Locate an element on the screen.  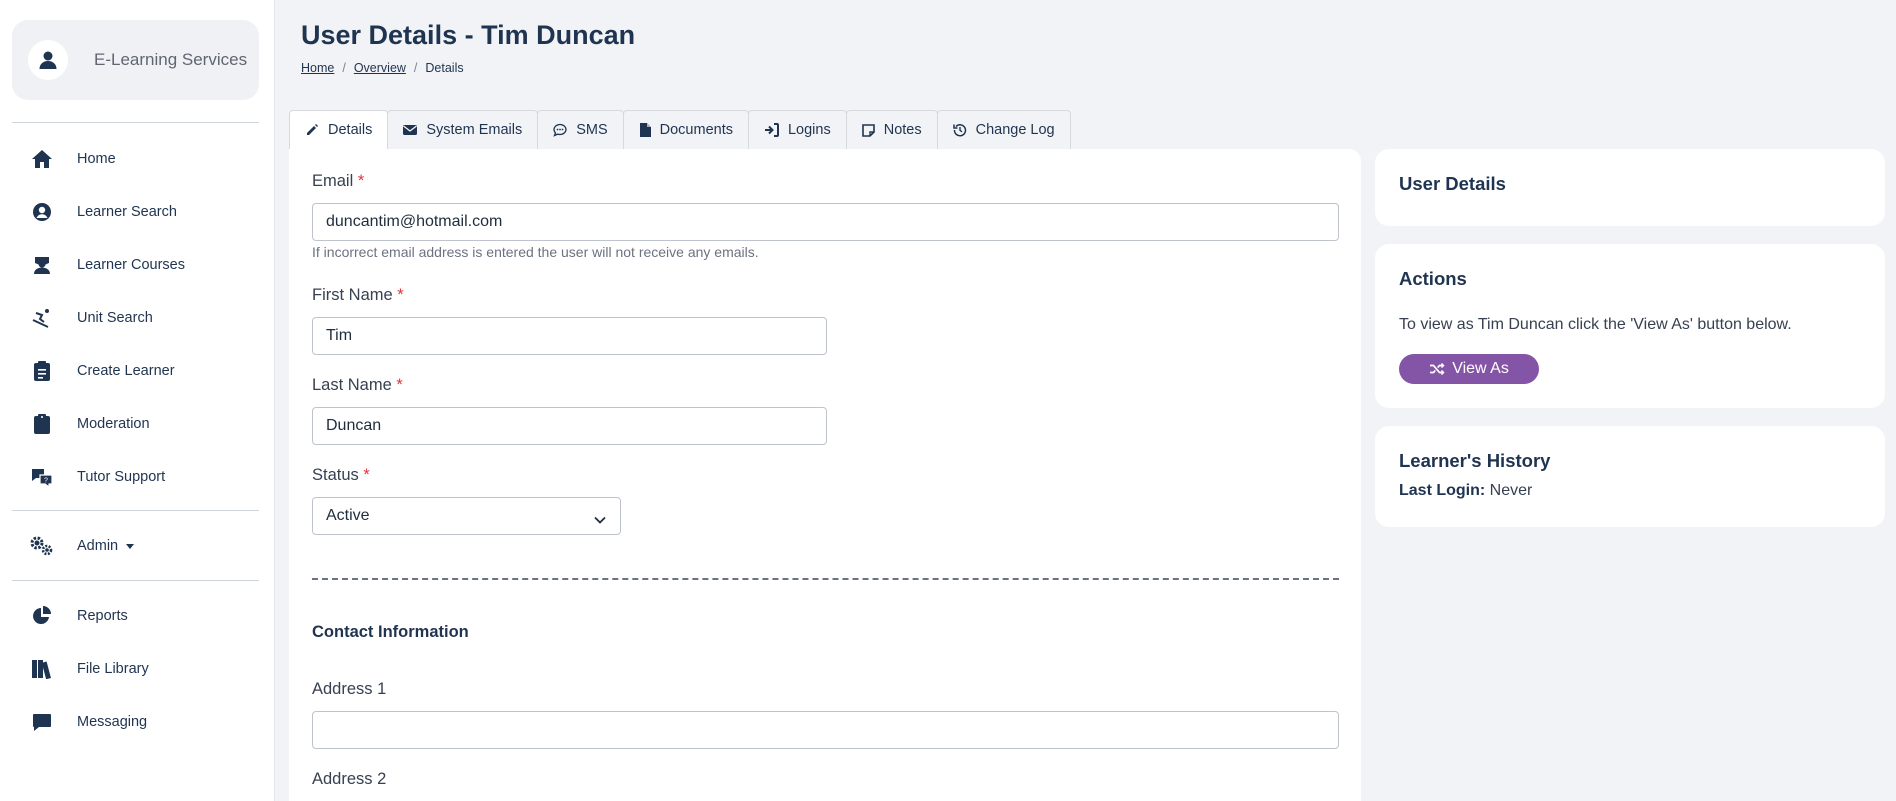
email-field: duncantim@hotmail.com is located at coordinates (825, 222).